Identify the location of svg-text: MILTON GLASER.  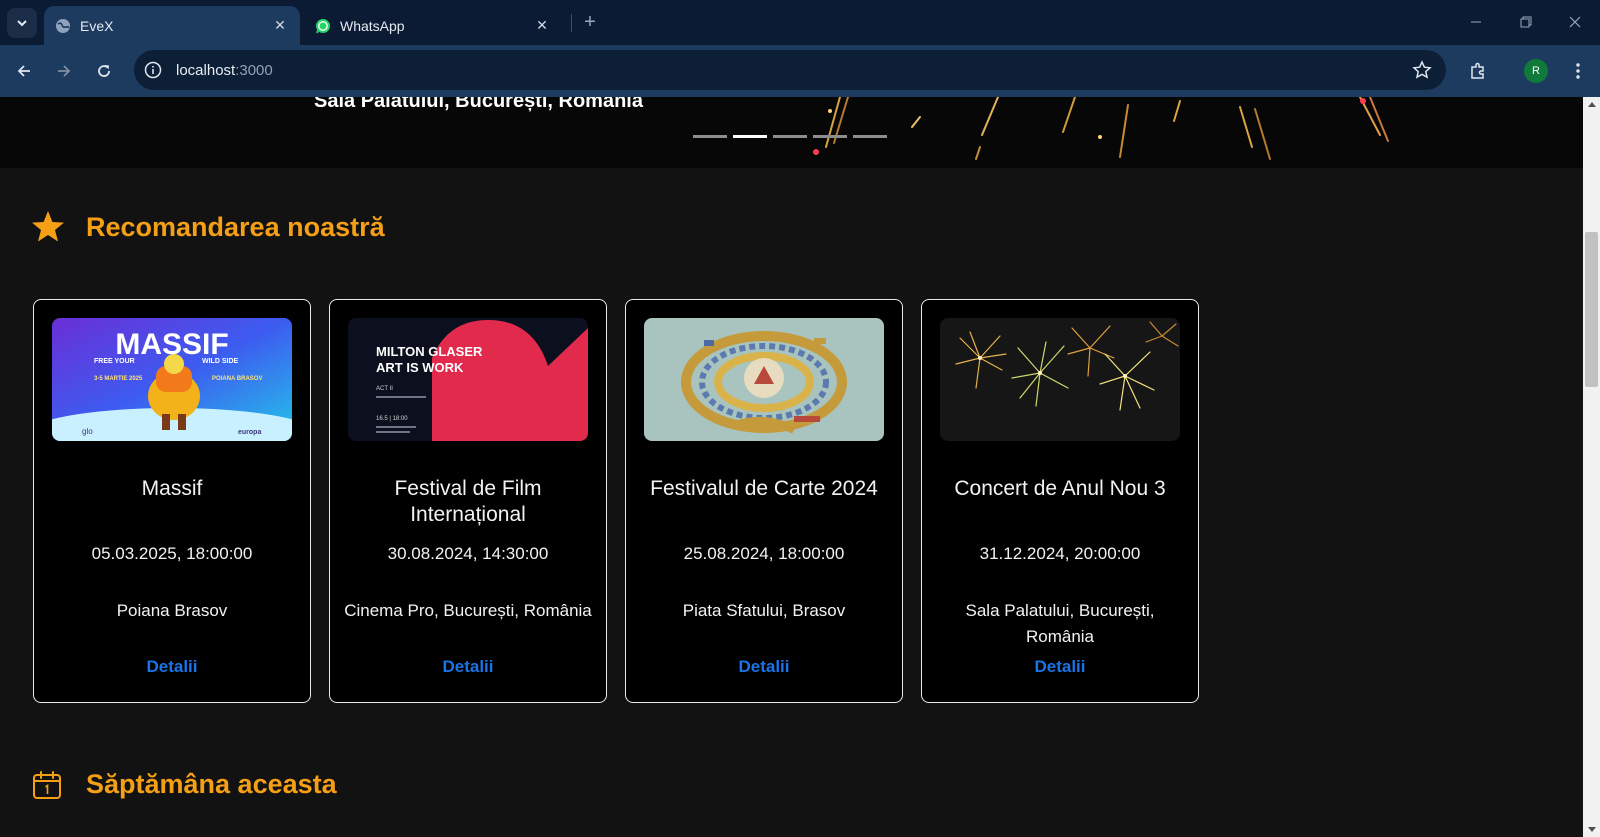
(429, 351).